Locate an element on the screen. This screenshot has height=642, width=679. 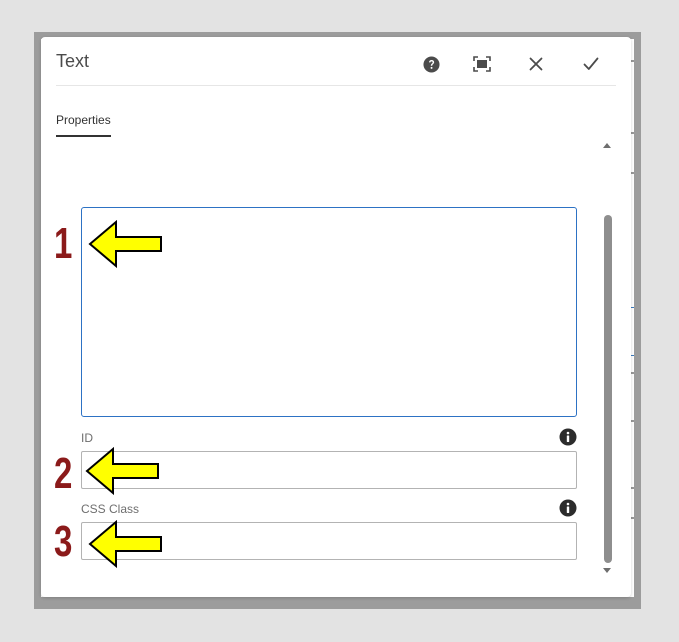
checkmark-icon is located at coordinates (591, 63).